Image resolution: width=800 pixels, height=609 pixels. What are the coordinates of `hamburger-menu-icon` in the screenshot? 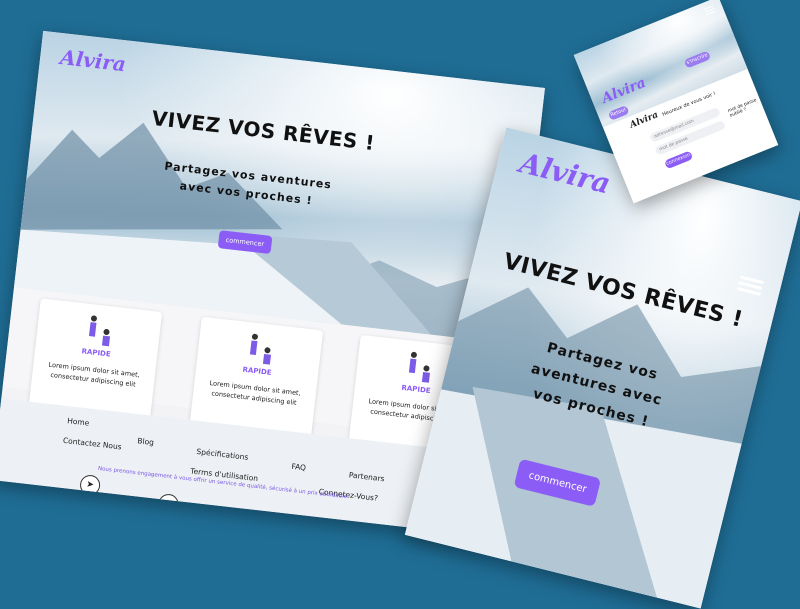 It's located at (709, 10).